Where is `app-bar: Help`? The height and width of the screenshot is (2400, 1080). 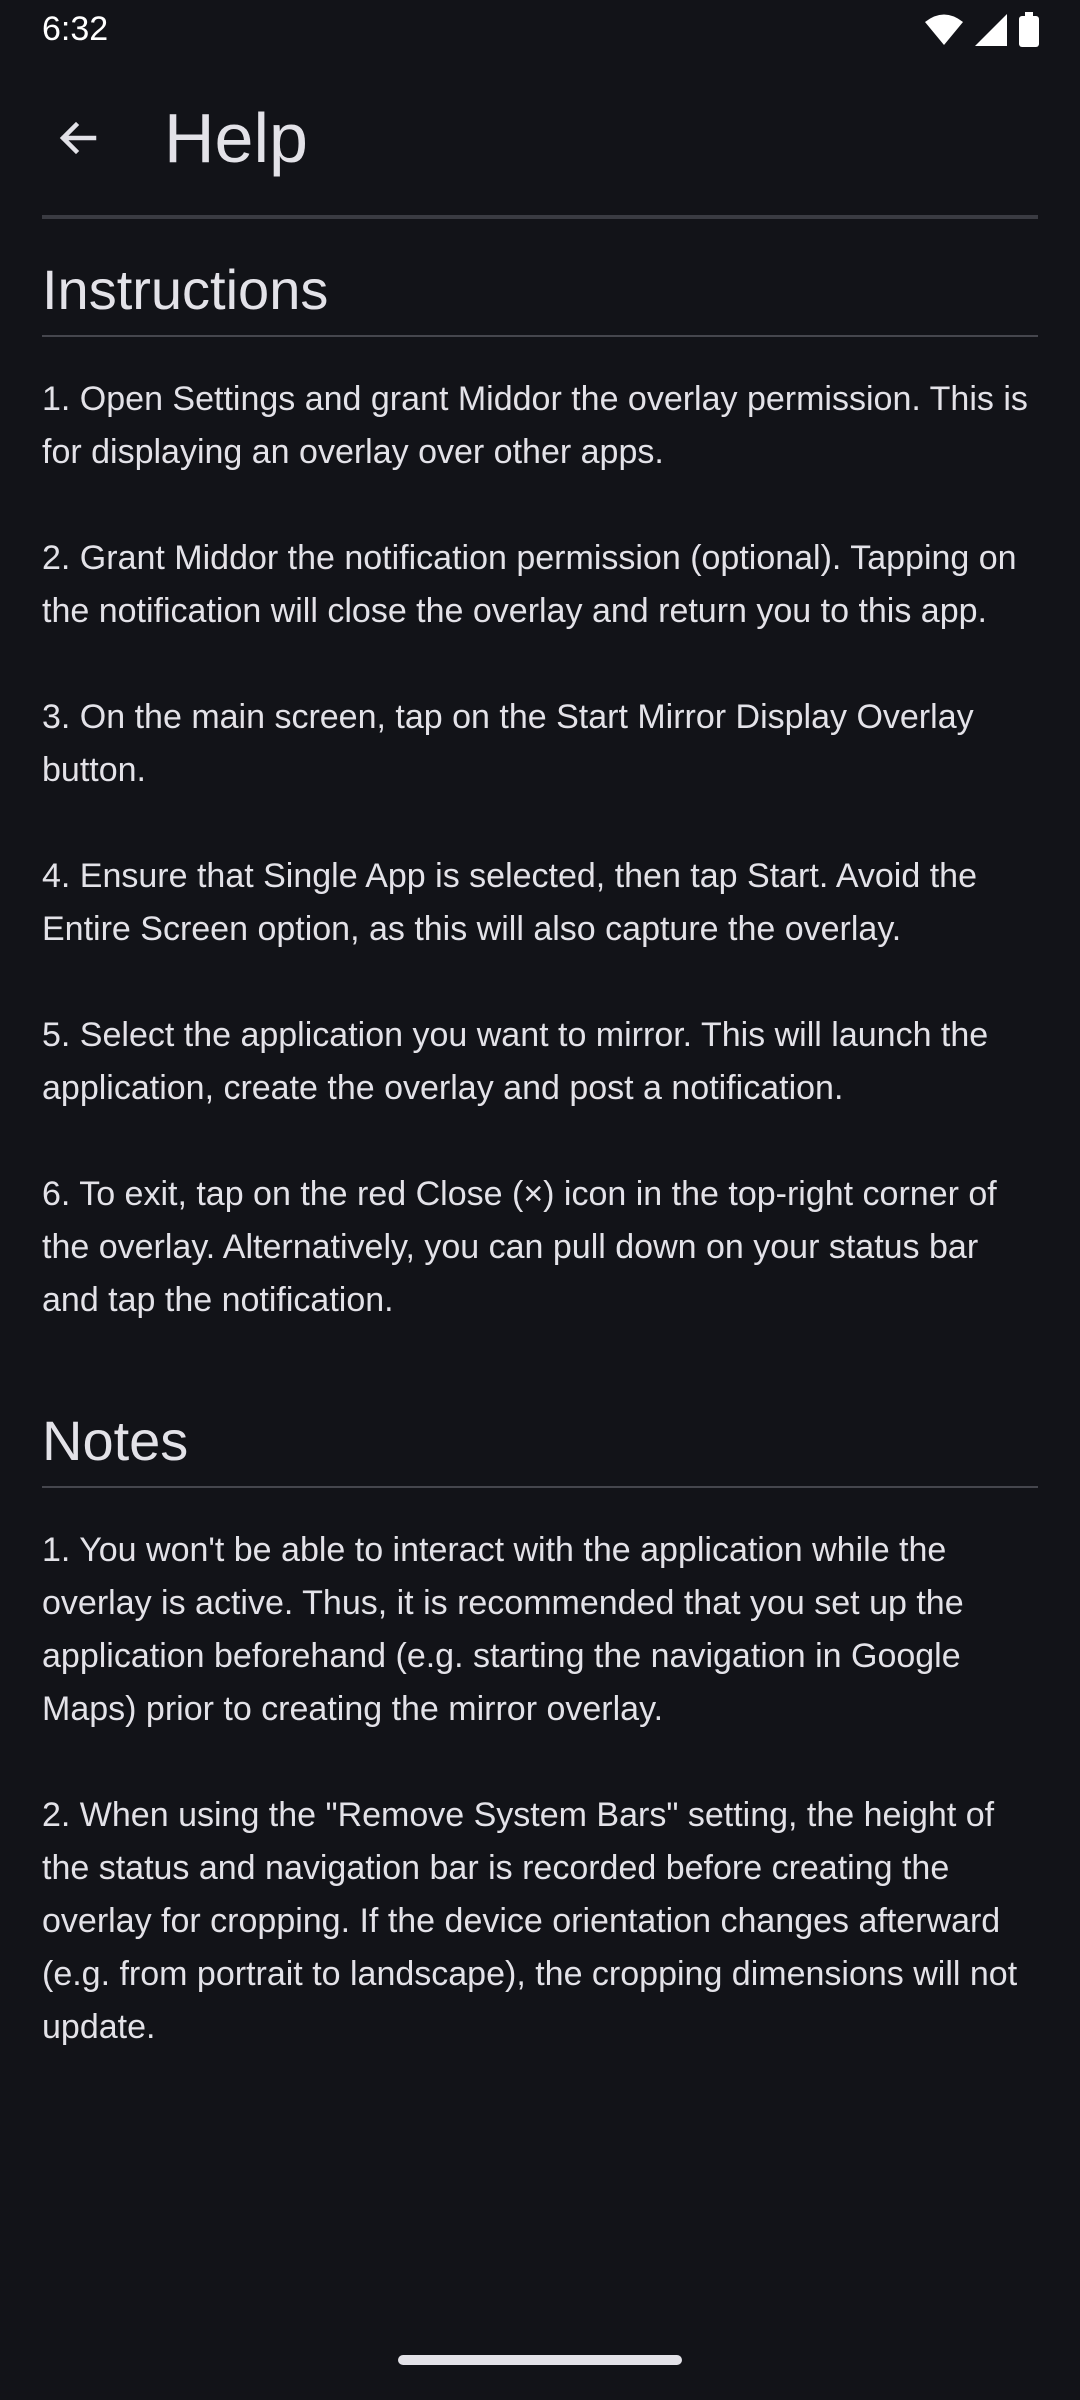 app-bar: Help is located at coordinates (540, 140).